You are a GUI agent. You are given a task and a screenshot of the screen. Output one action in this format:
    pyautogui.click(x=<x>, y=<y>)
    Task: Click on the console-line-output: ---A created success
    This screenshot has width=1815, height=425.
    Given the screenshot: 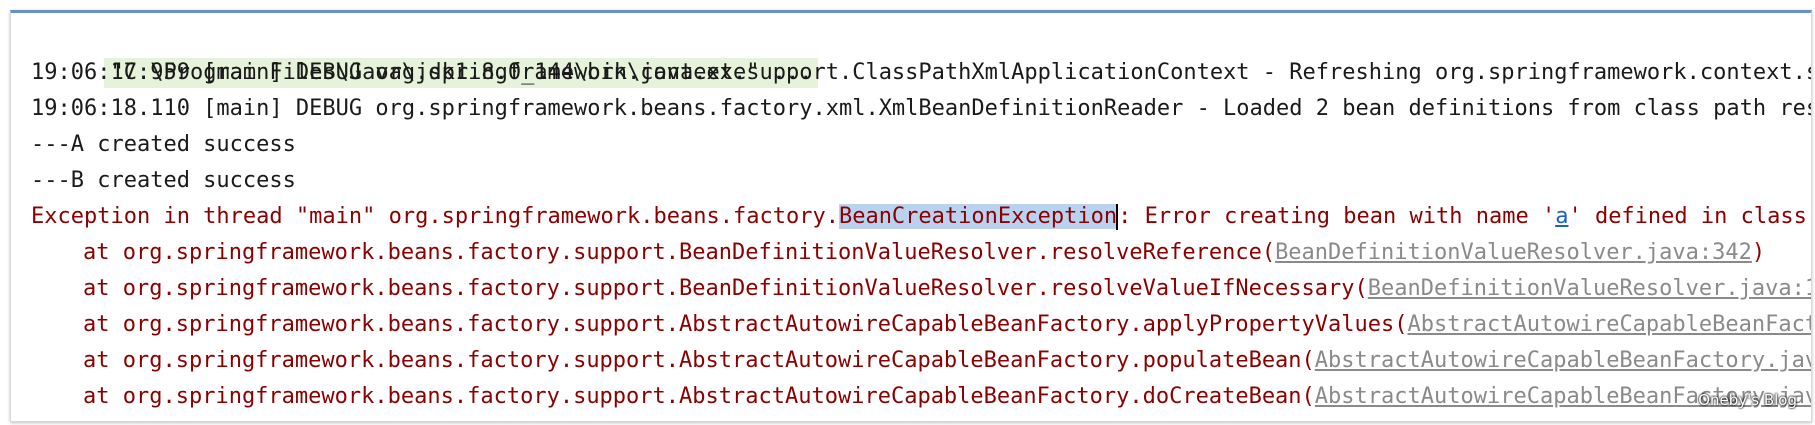 What is the action you would take?
    pyautogui.click(x=163, y=144)
    